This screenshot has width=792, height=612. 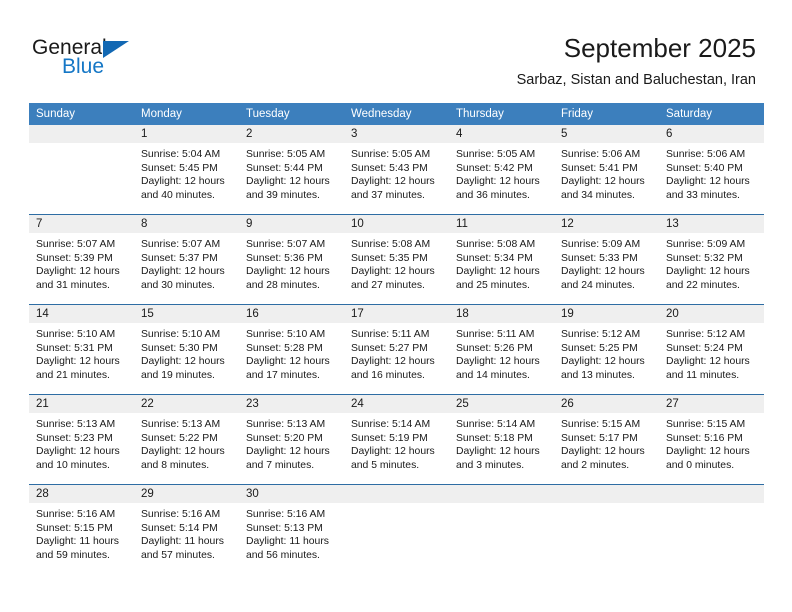 What do you see at coordinates (636, 80) in the screenshot?
I see `page-subtitle: Sarbaz, Sistan and Baluchestan, Iran` at bounding box center [636, 80].